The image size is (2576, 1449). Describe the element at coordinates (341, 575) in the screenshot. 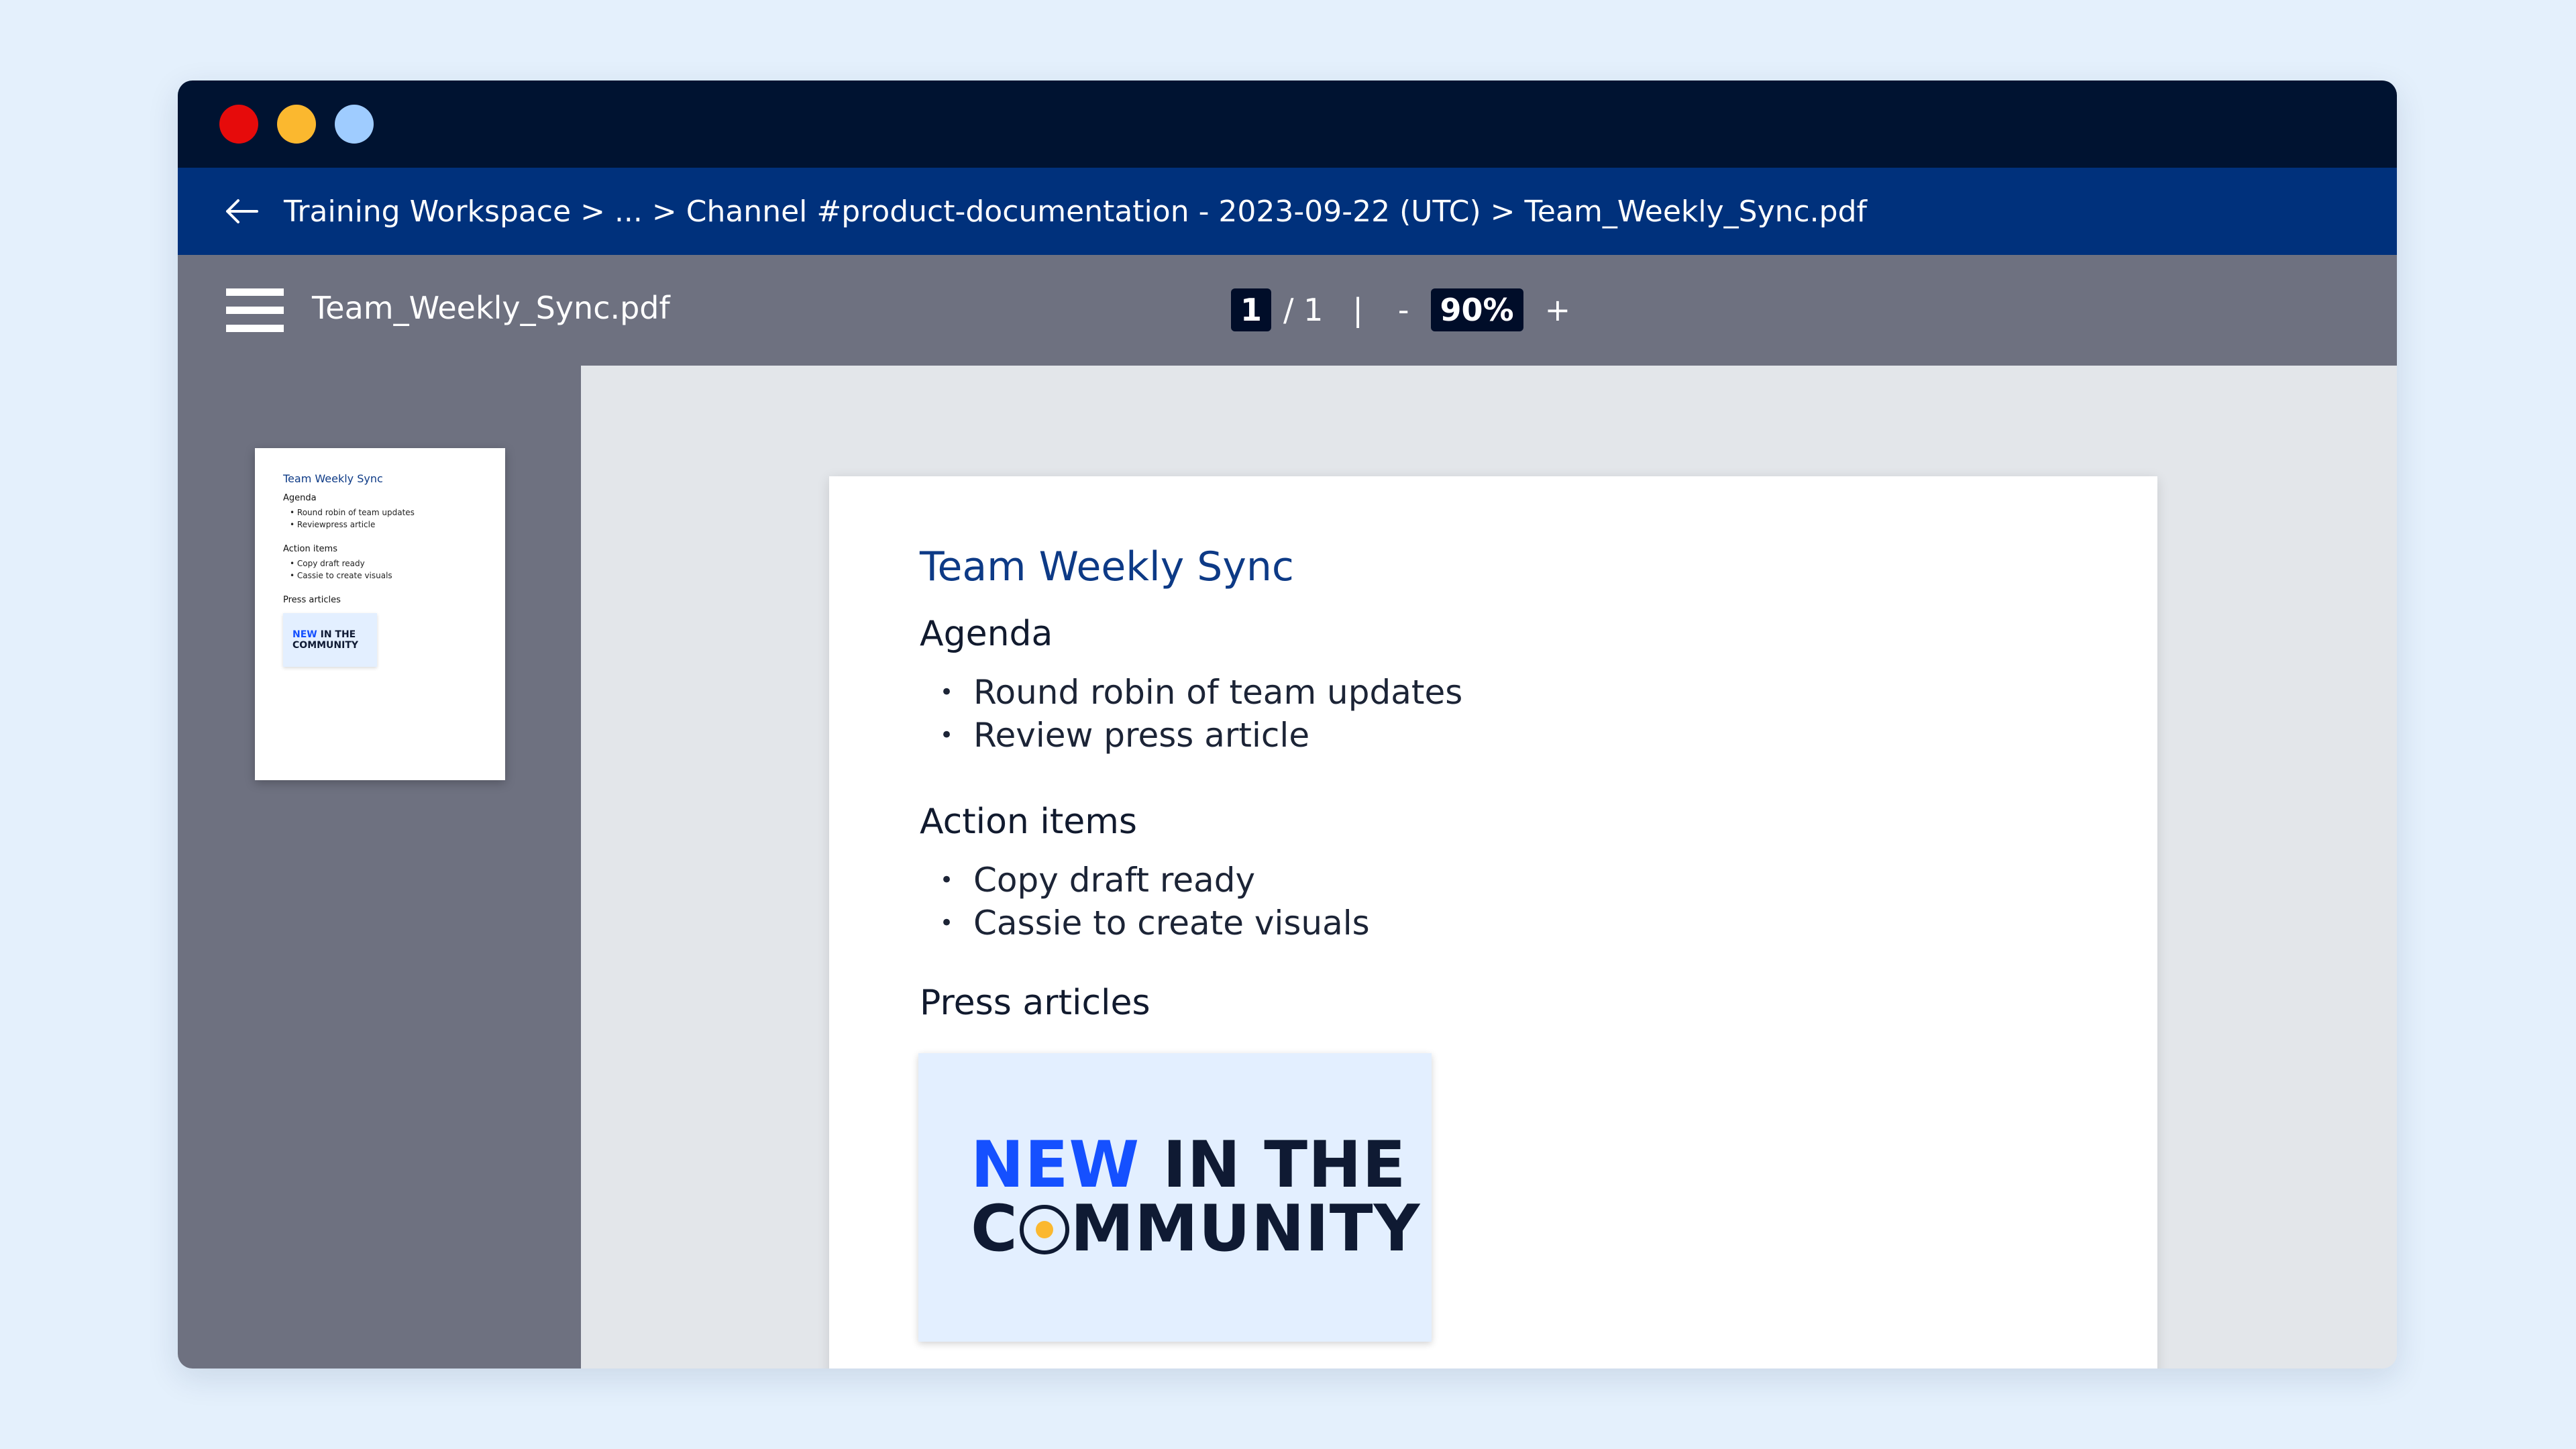

I see `thumb-list-item: • Cassie to create visuals` at that location.